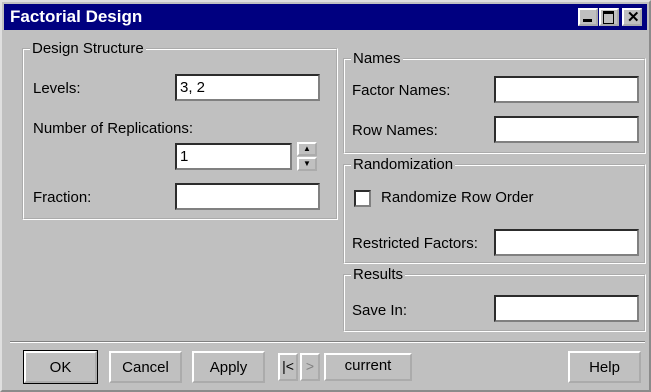  What do you see at coordinates (307, 164) in the screenshot?
I see `spin-down-icon: ▼` at bounding box center [307, 164].